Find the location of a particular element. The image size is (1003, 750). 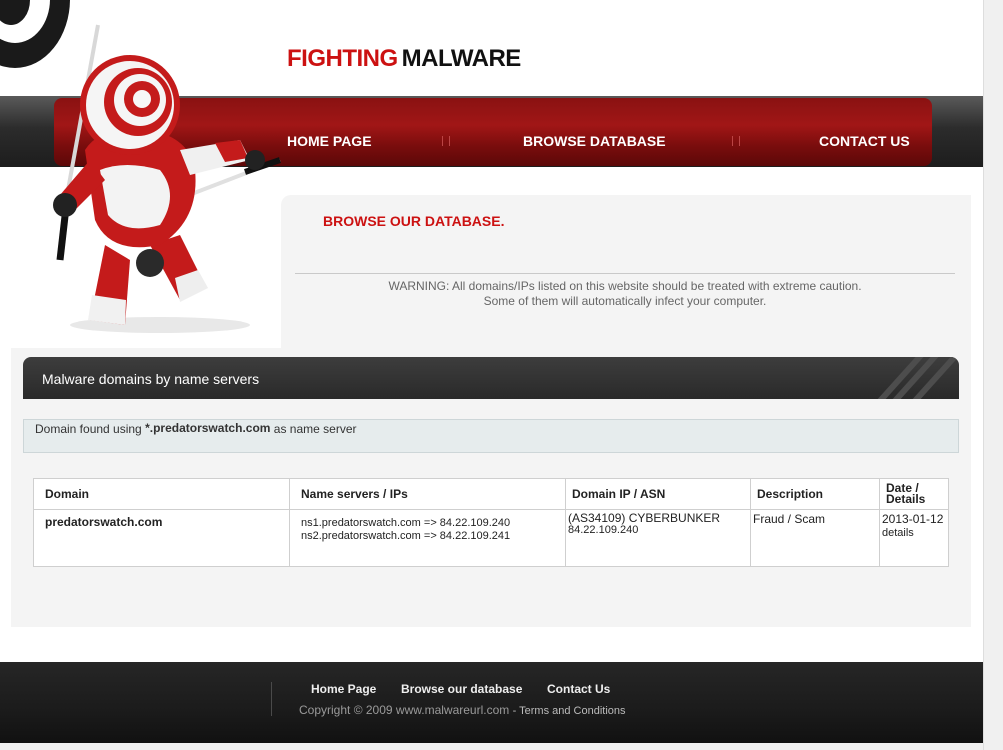

section-header: Malware domains by name servers is located at coordinates (491, 378).